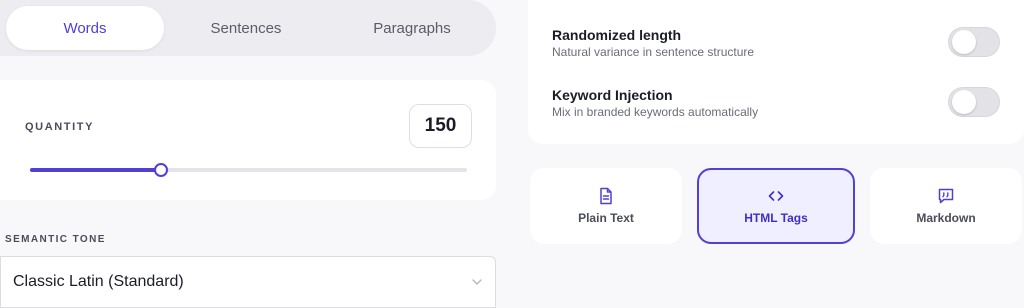 Image resolution: width=1024 pixels, height=308 pixels. I want to click on chevron-down-icon, so click(477, 282).